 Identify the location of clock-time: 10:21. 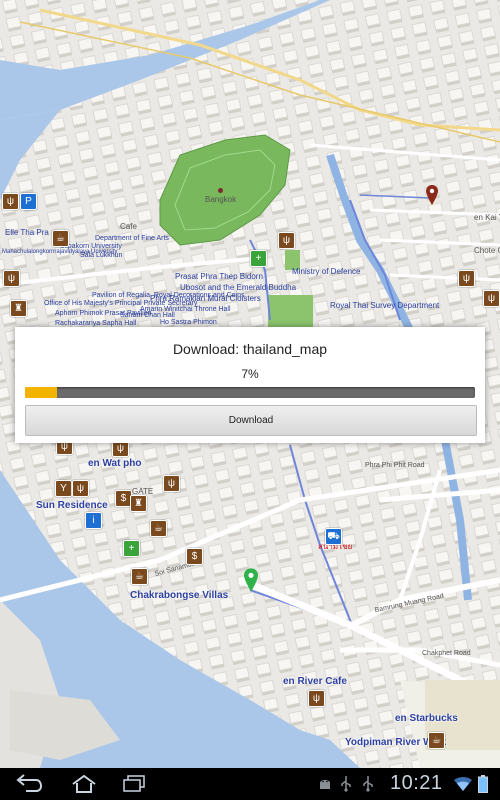
(416, 783).